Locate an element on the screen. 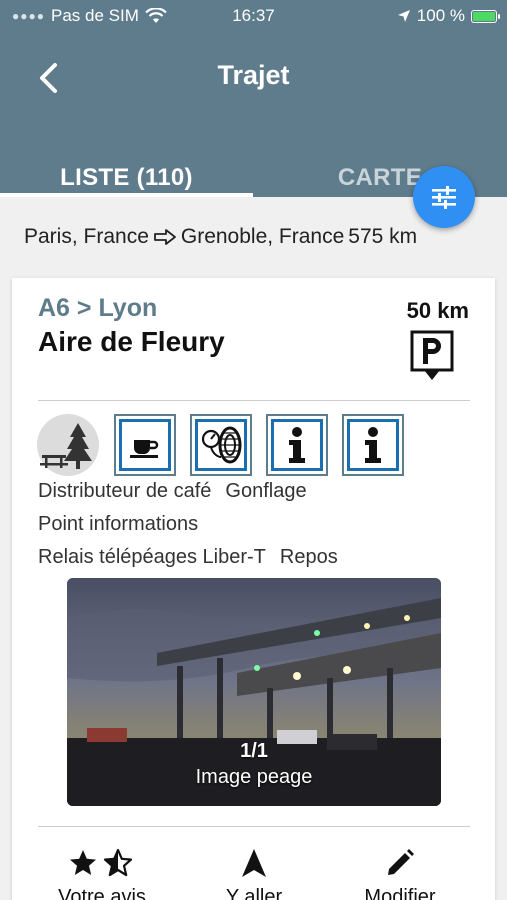  card-actions: Votre avis Y aller Modifier is located at coordinates (253, 868).